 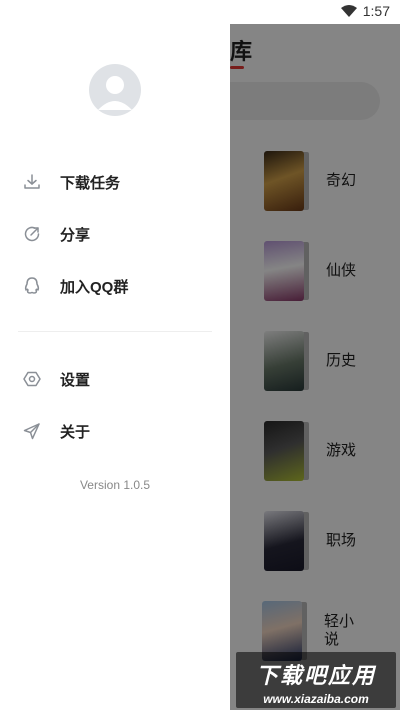 I want to click on menu-item-download: 下载任务, so click(x=115, y=182).